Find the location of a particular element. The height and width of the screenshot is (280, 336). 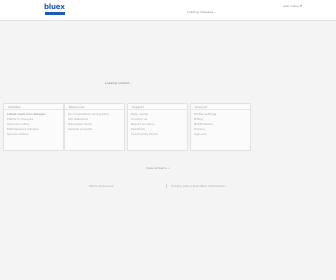

panel-header: Account is located at coordinates (220, 107).